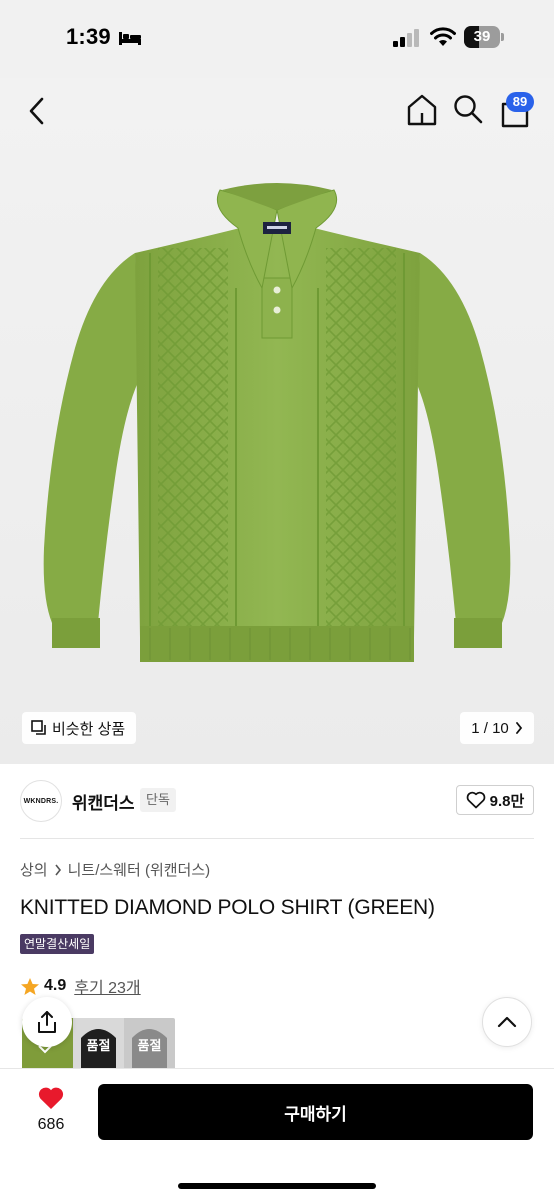 The width and height of the screenshot is (554, 1200). I want to click on chevron-up-icon, so click(507, 1022).